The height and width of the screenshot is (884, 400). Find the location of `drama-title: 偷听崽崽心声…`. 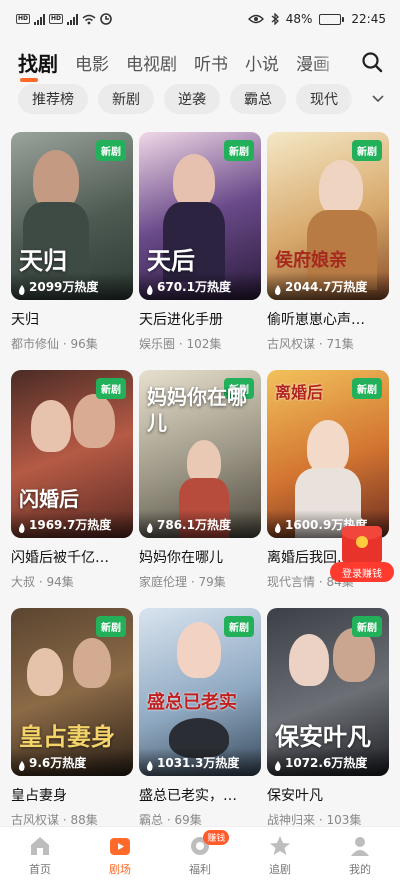

drama-title: 偷听崽崽心声… is located at coordinates (328, 319).